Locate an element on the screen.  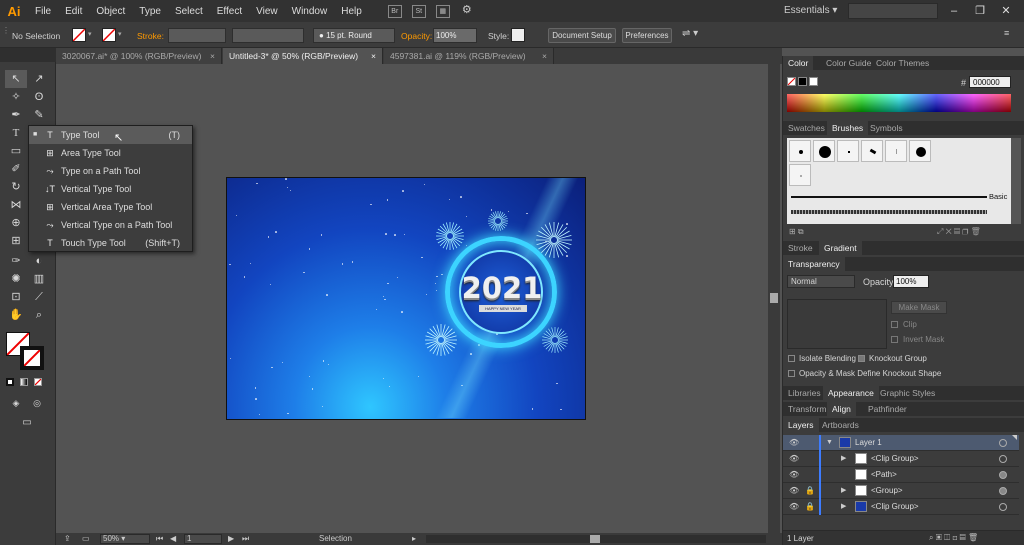
paintbrush-tool-icon: ✐ is located at coordinates (16, 169).